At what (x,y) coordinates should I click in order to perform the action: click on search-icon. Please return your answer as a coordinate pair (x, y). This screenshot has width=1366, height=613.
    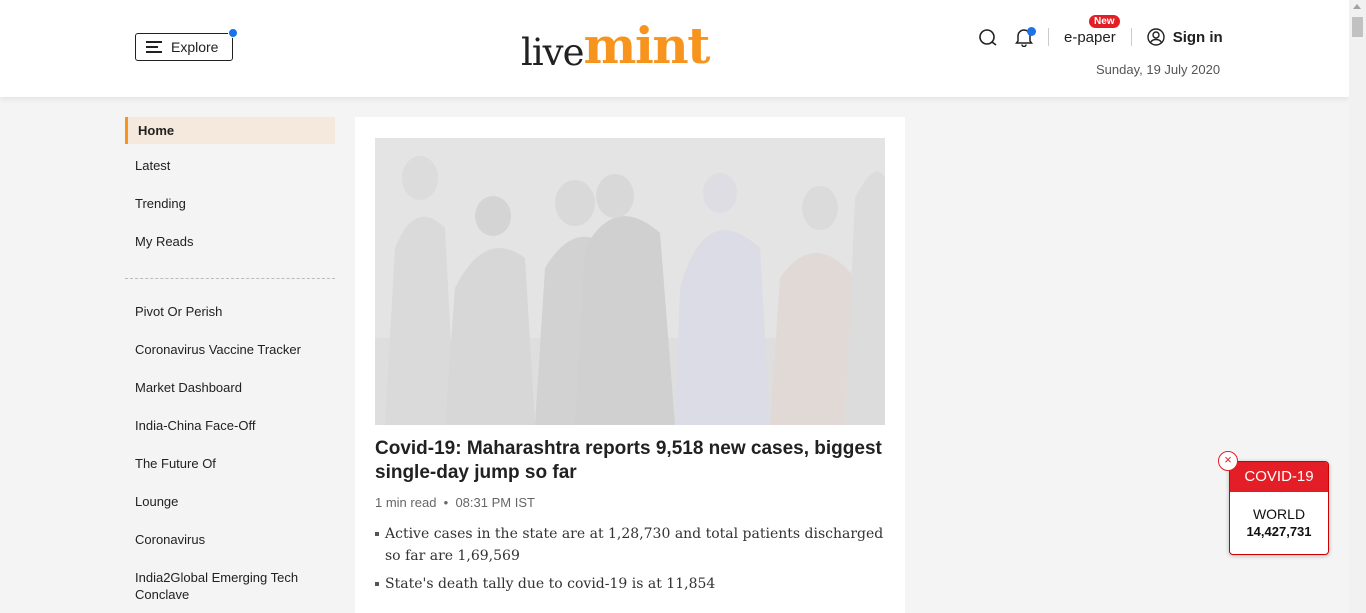
    Looking at the image, I should click on (988, 37).